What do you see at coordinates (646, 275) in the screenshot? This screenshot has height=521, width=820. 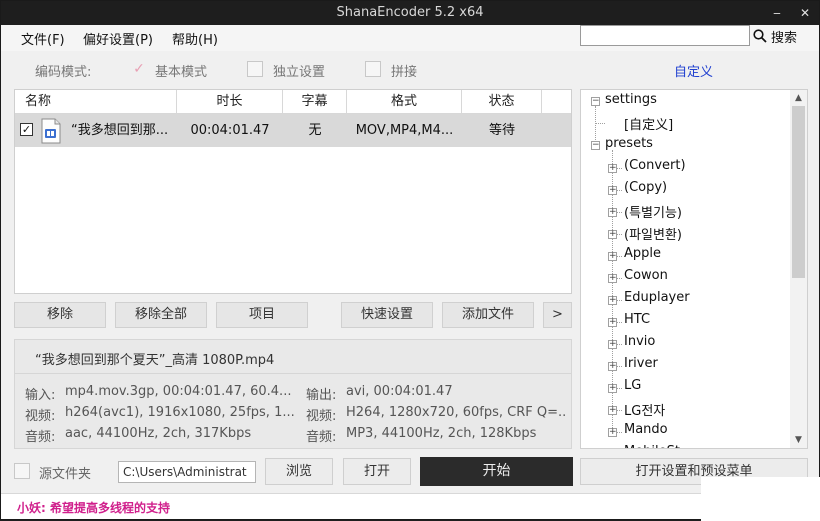 I see `tree-node-preset: Cowon` at bounding box center [646, 275].